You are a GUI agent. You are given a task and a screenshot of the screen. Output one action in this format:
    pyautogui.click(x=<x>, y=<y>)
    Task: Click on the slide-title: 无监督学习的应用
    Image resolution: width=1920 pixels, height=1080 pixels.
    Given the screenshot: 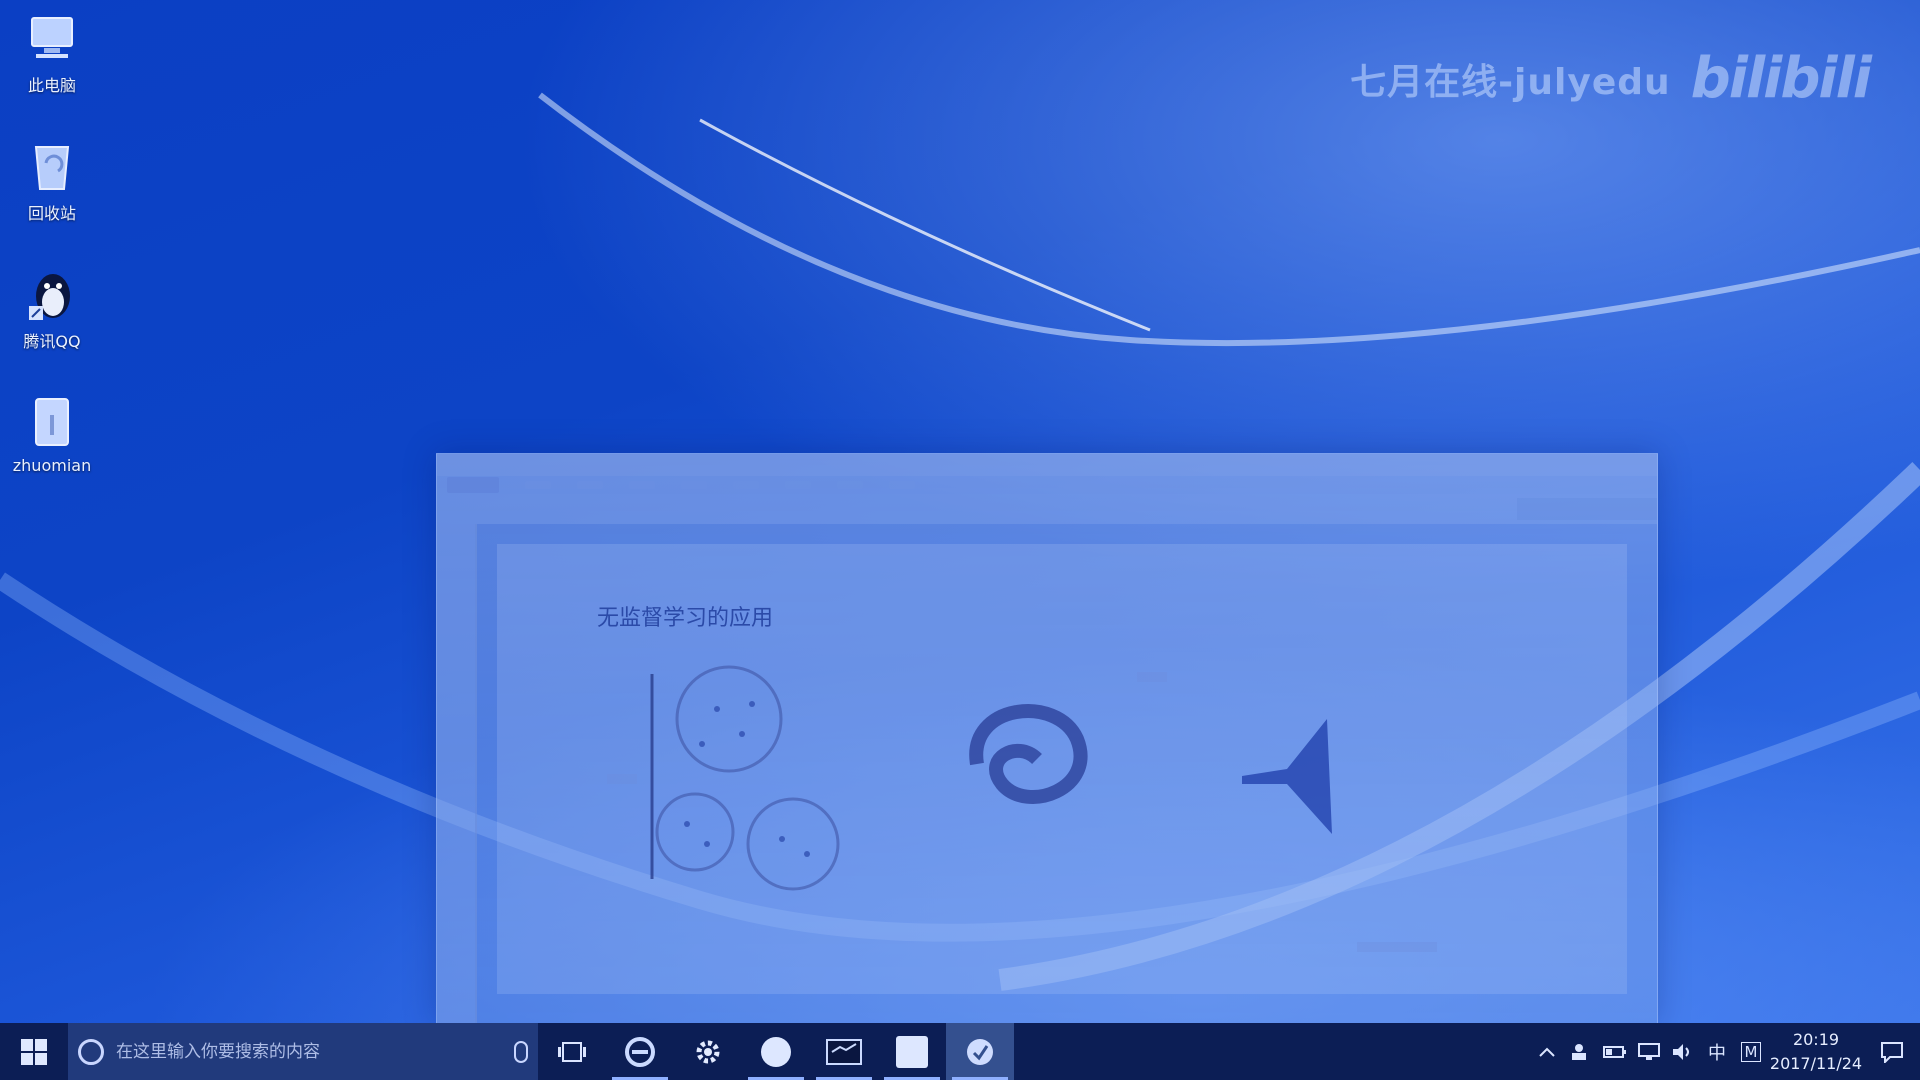 What is the action you would take?
    pyautogui.click(x=685, y=618)
    